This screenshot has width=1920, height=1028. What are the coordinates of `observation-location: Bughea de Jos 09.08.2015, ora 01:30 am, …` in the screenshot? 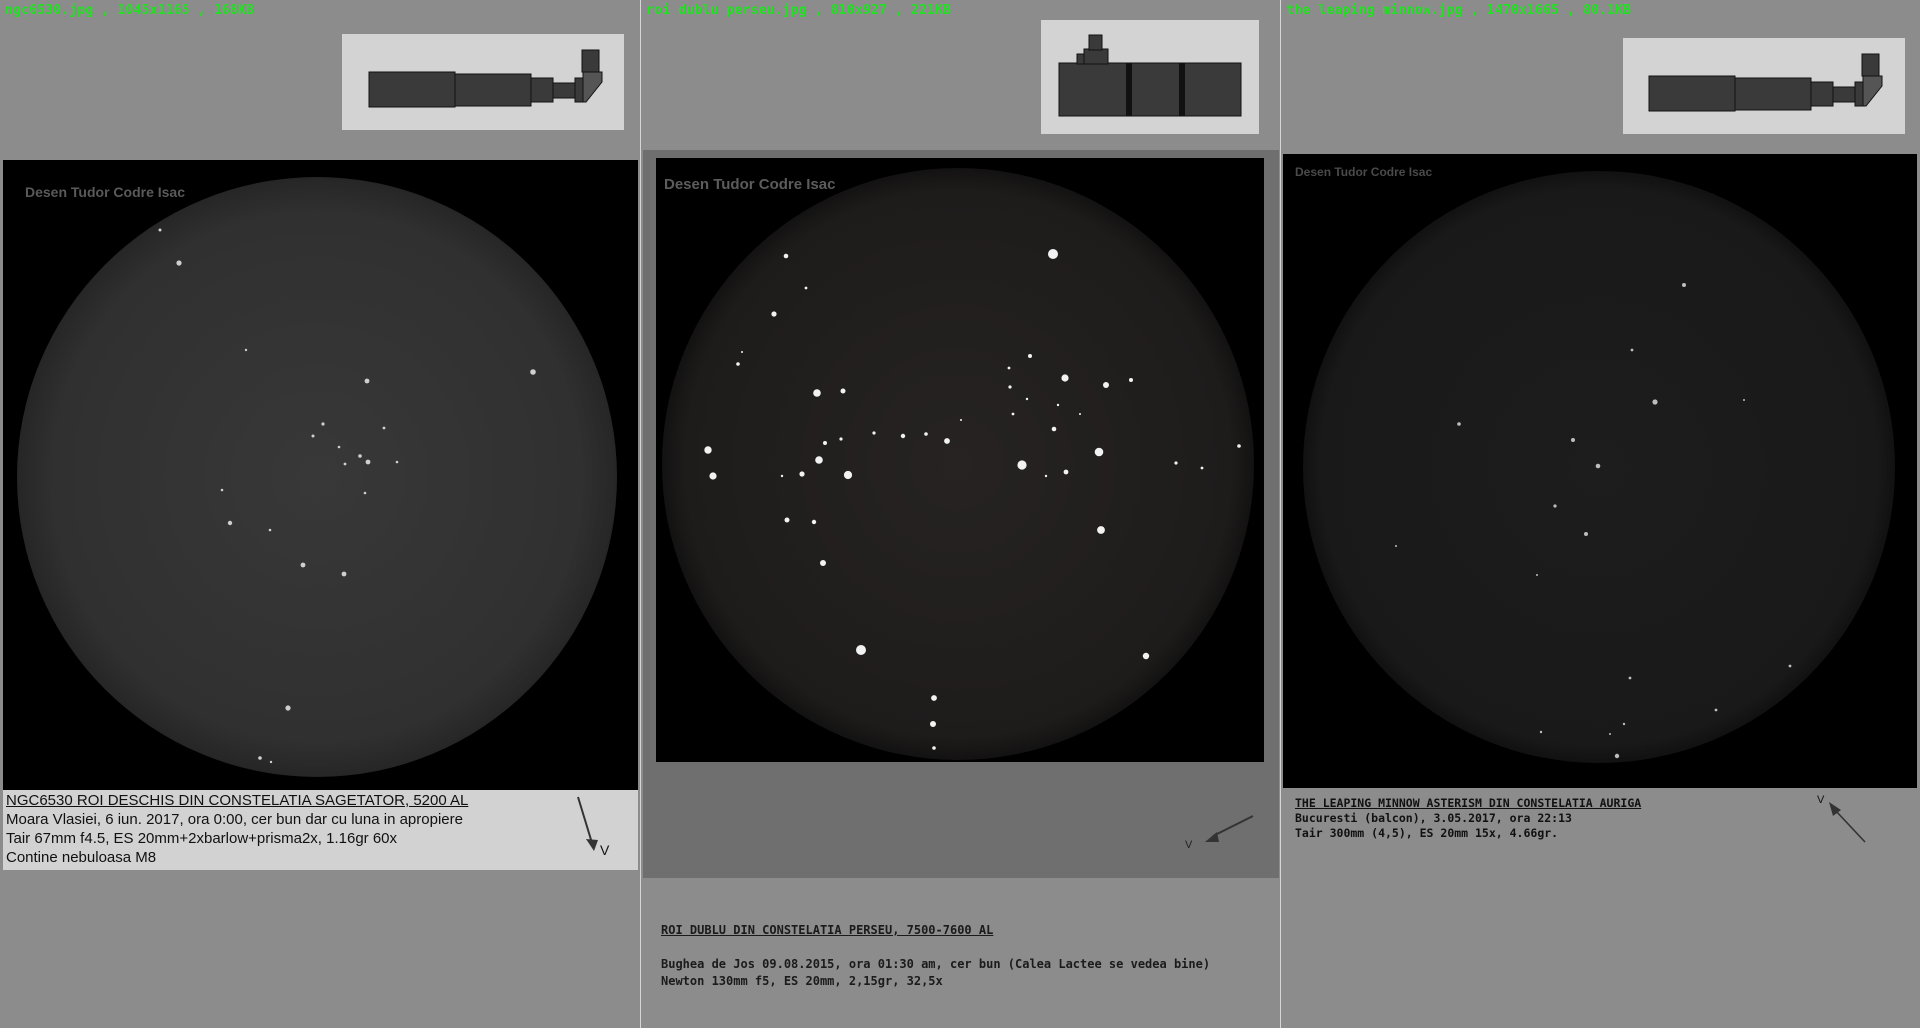 It's located at (936, 964).